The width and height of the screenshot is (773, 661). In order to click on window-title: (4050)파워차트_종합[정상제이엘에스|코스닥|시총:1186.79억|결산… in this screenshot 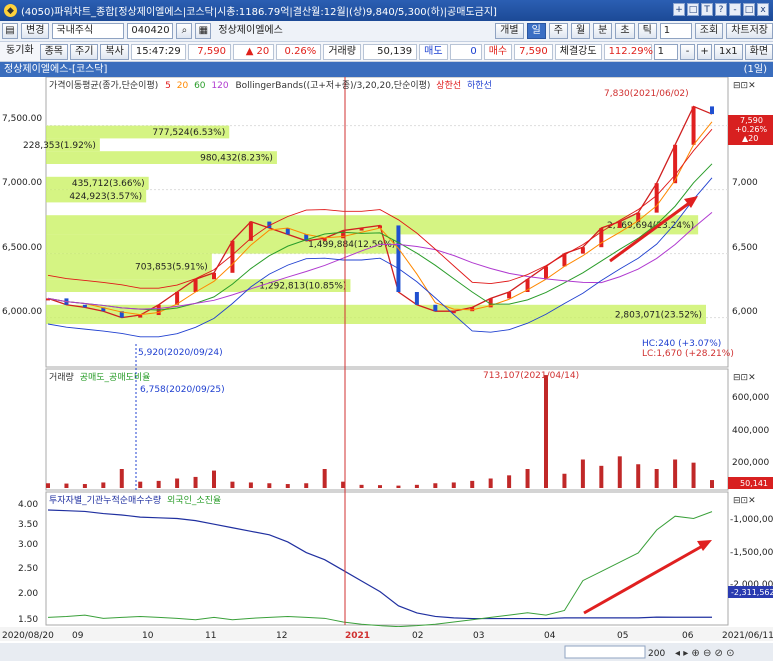, I will do `click(259, 12)`.